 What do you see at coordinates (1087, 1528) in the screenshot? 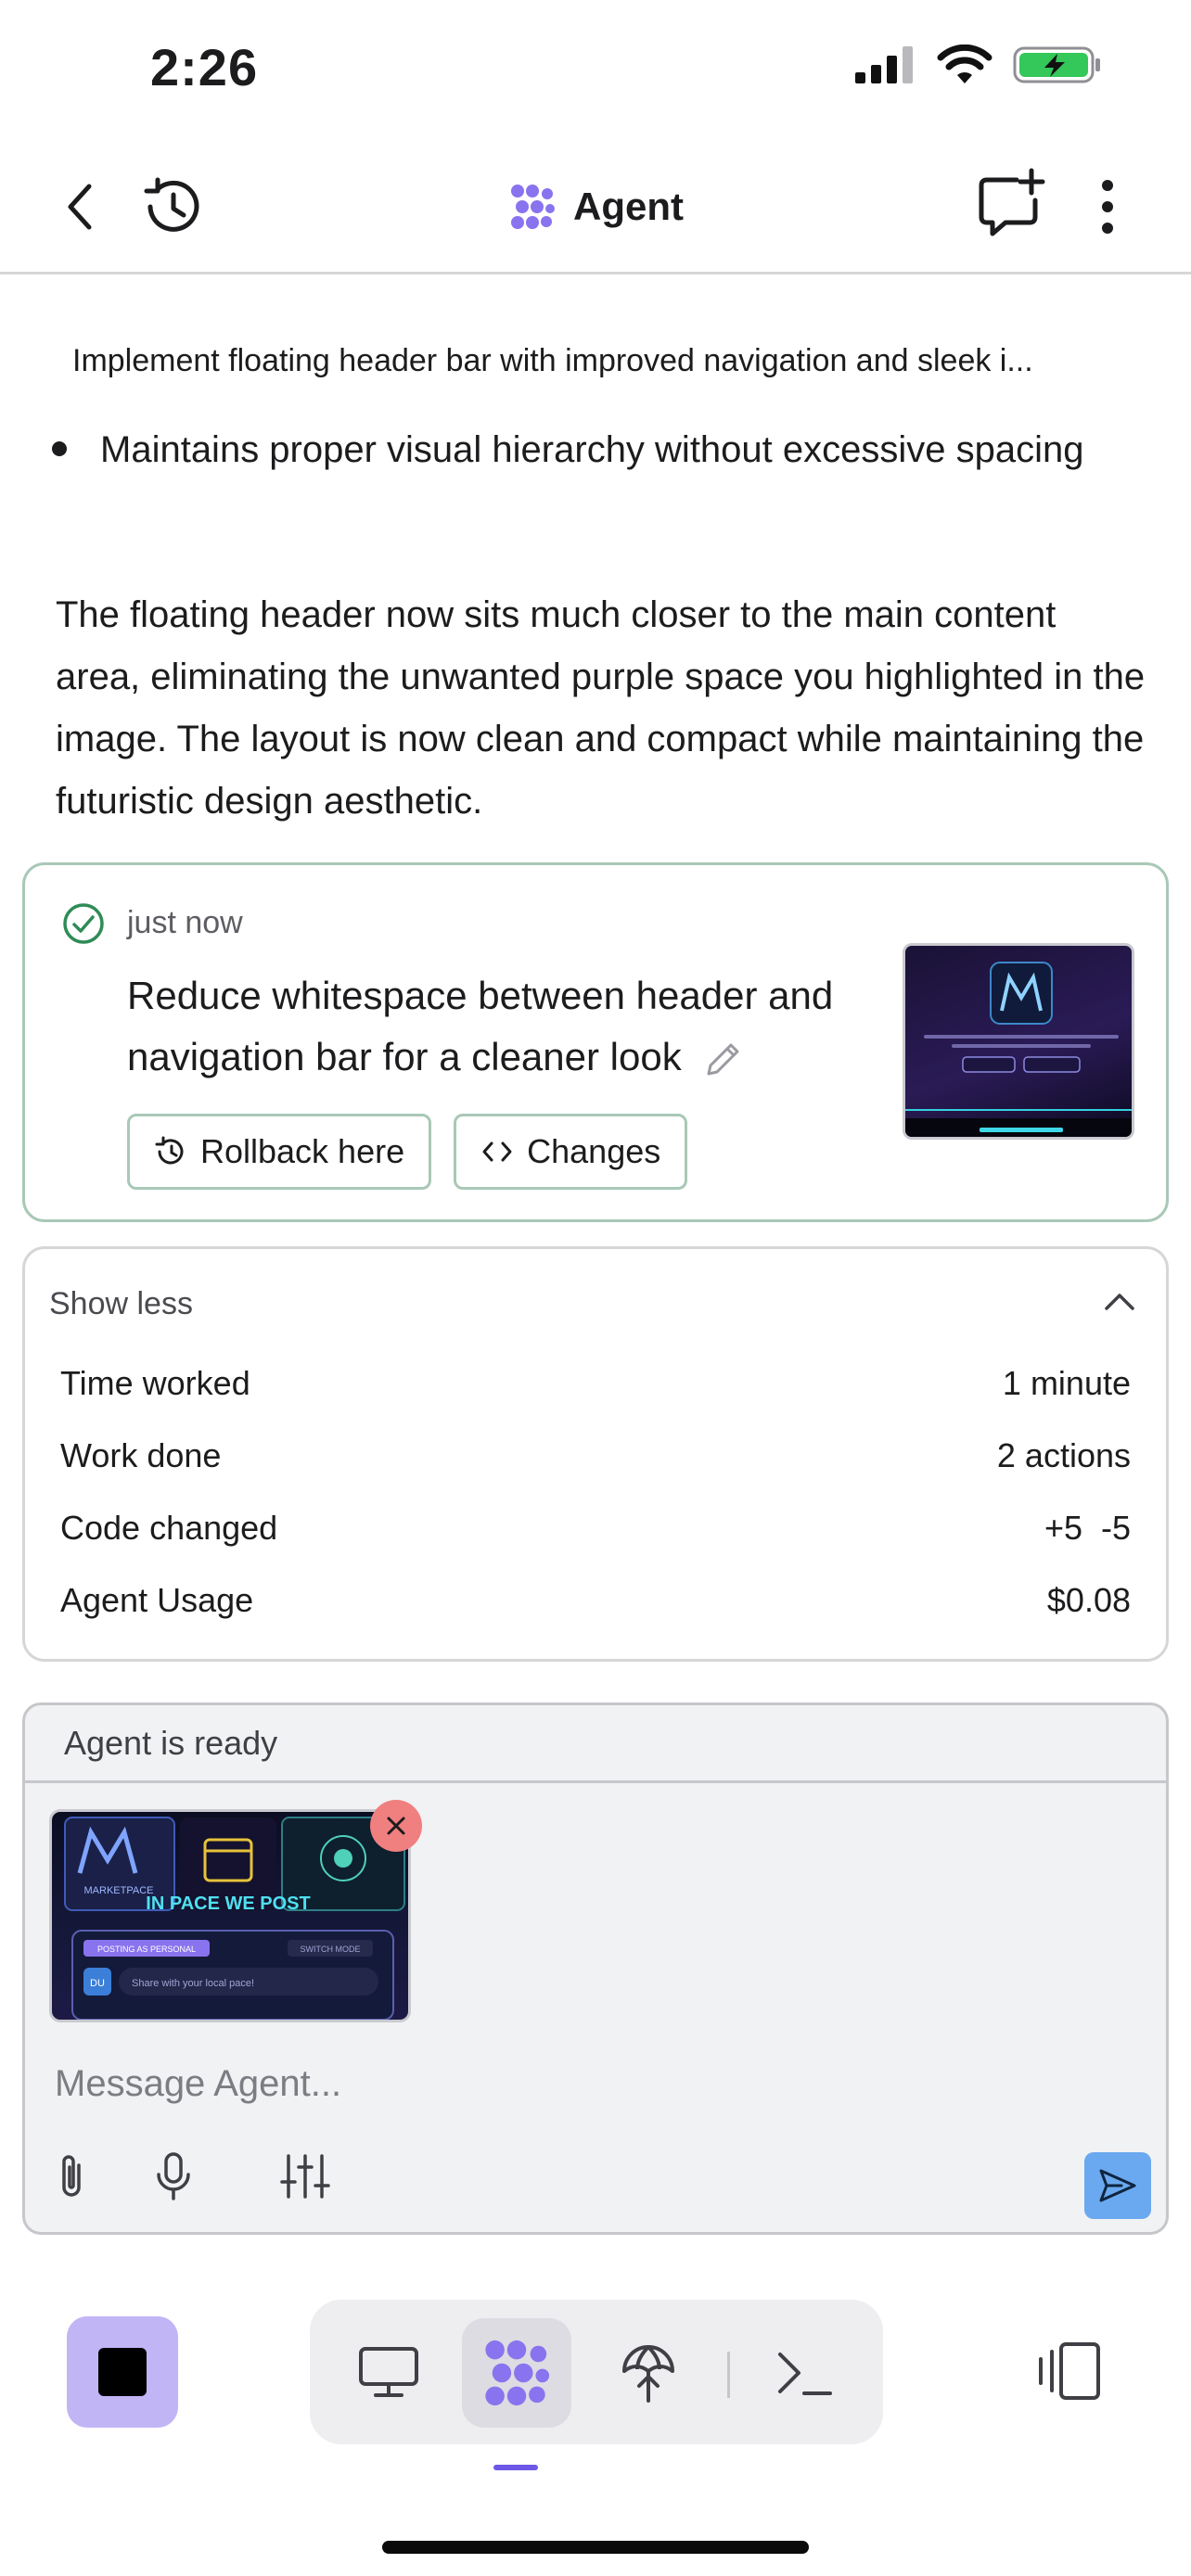
I see `stat-value: +5 -5` at bounding box center [1087, 1528].